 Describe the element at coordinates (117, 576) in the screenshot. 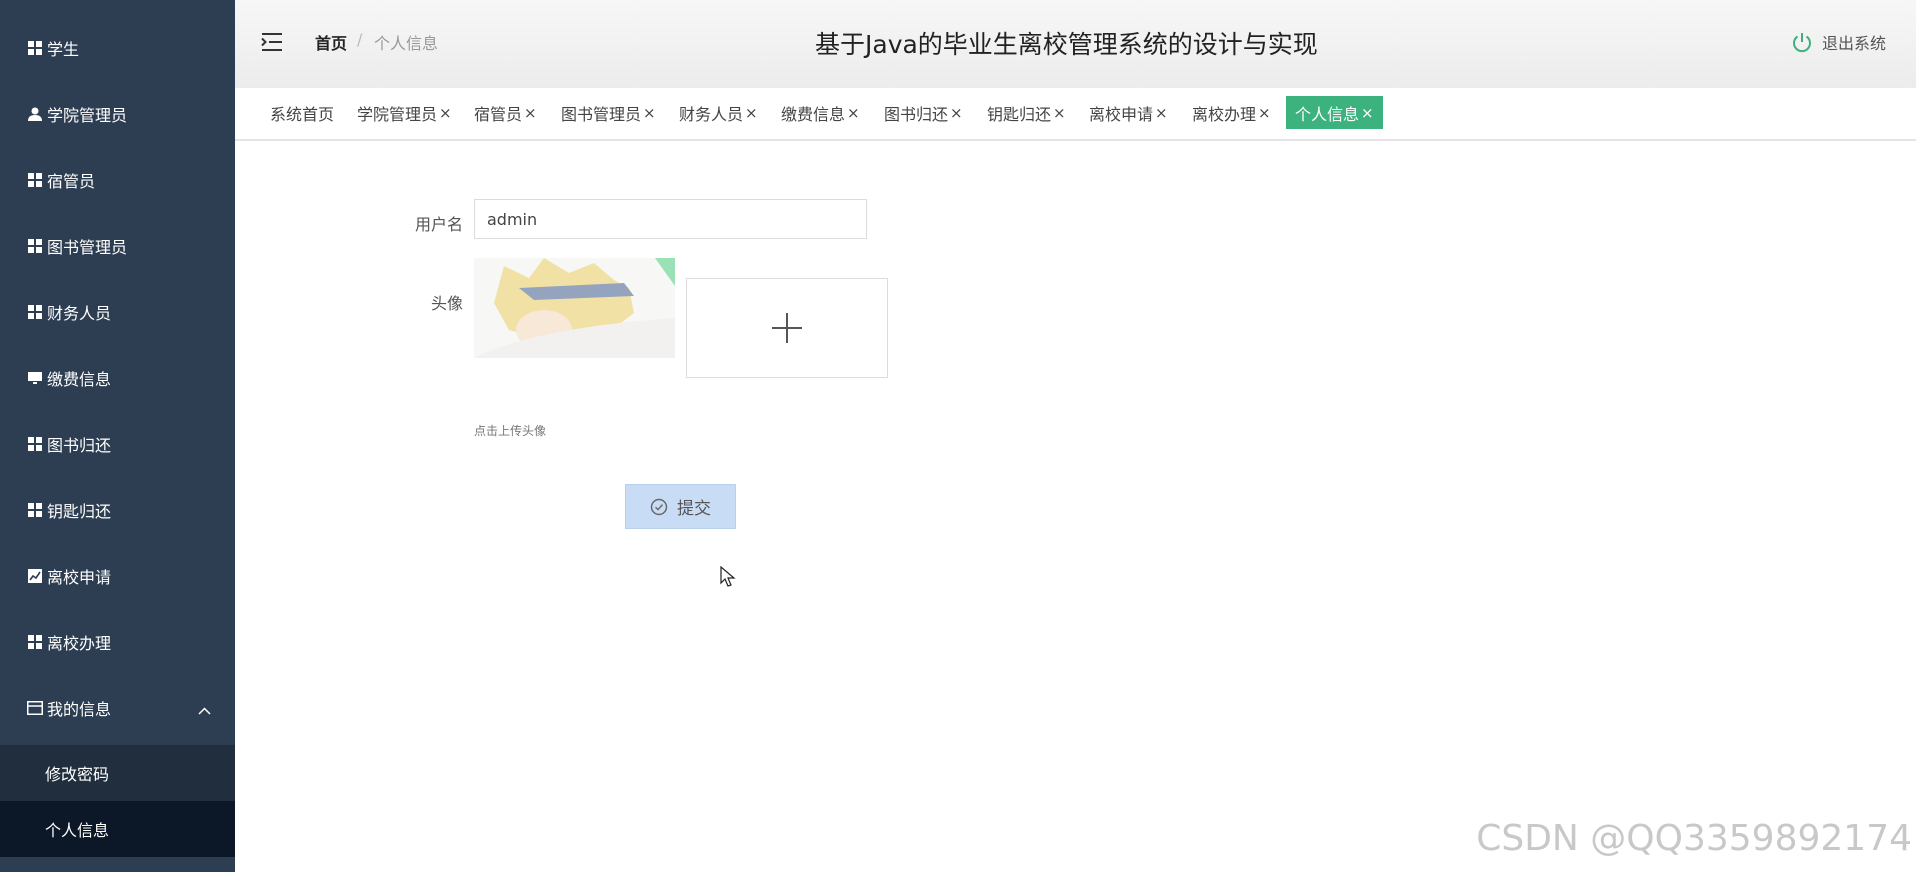

I see `sidebar-item-leave-apply: 离校申请` at that location.